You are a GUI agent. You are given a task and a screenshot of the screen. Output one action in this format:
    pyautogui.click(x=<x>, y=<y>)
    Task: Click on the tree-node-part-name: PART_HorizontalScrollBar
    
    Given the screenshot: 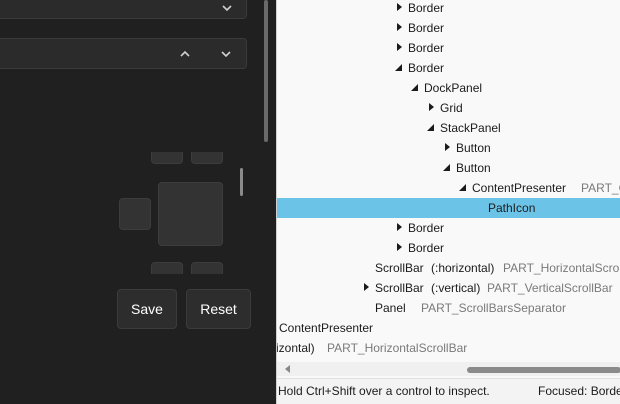 What is the action you would take?
    pyautogui.click(x=397, y=348)
    